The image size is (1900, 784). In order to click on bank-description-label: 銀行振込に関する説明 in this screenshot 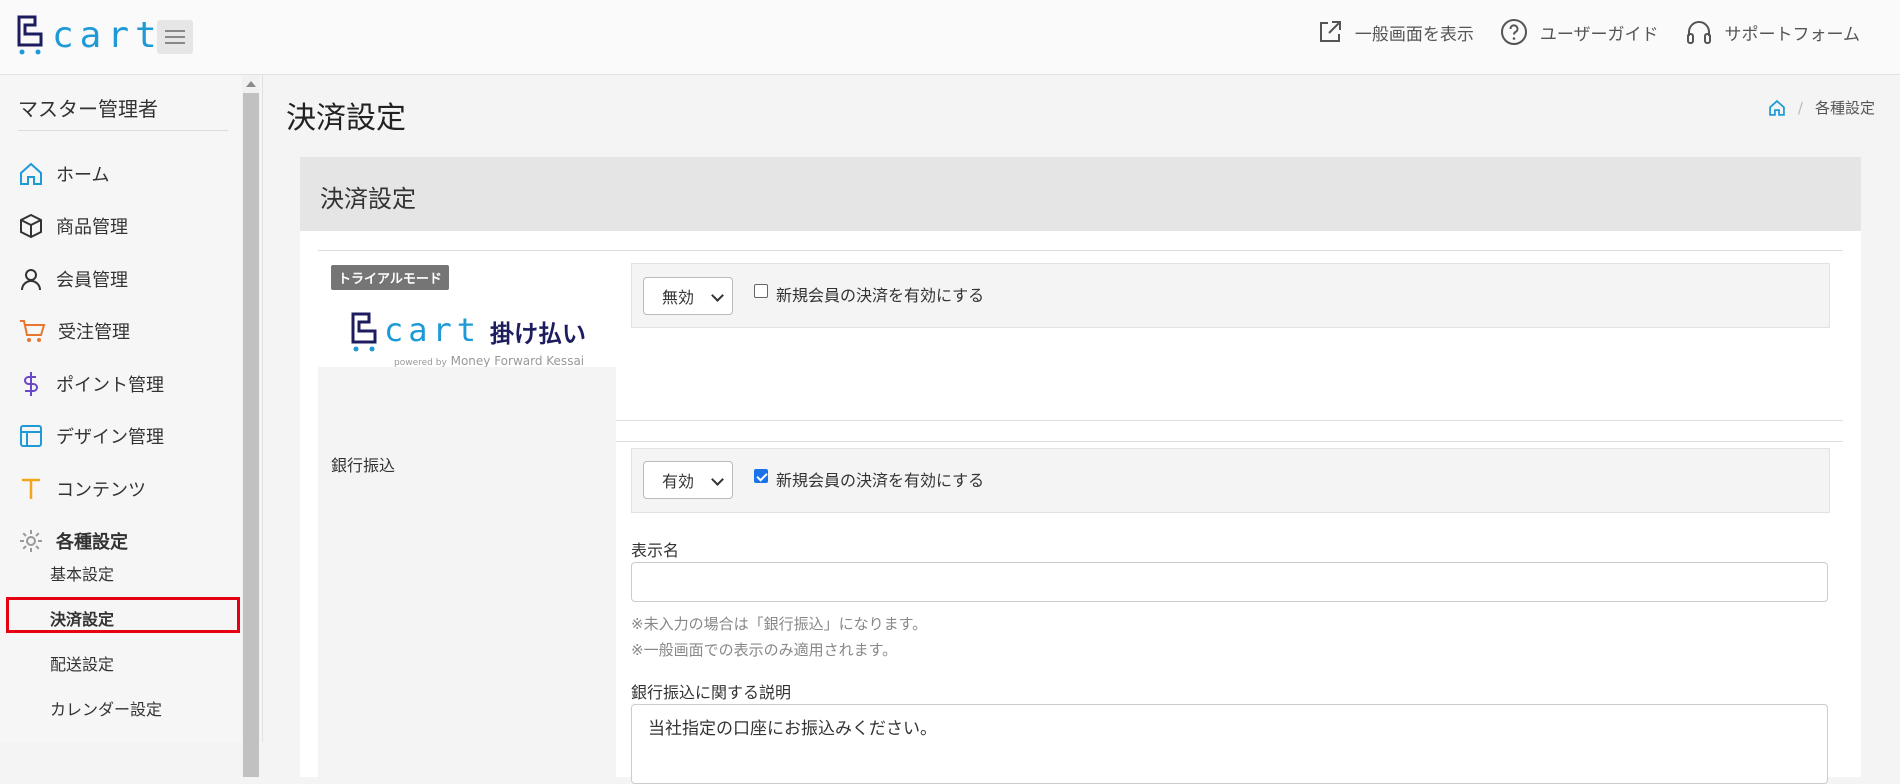, I will do `click(711, 692)`.